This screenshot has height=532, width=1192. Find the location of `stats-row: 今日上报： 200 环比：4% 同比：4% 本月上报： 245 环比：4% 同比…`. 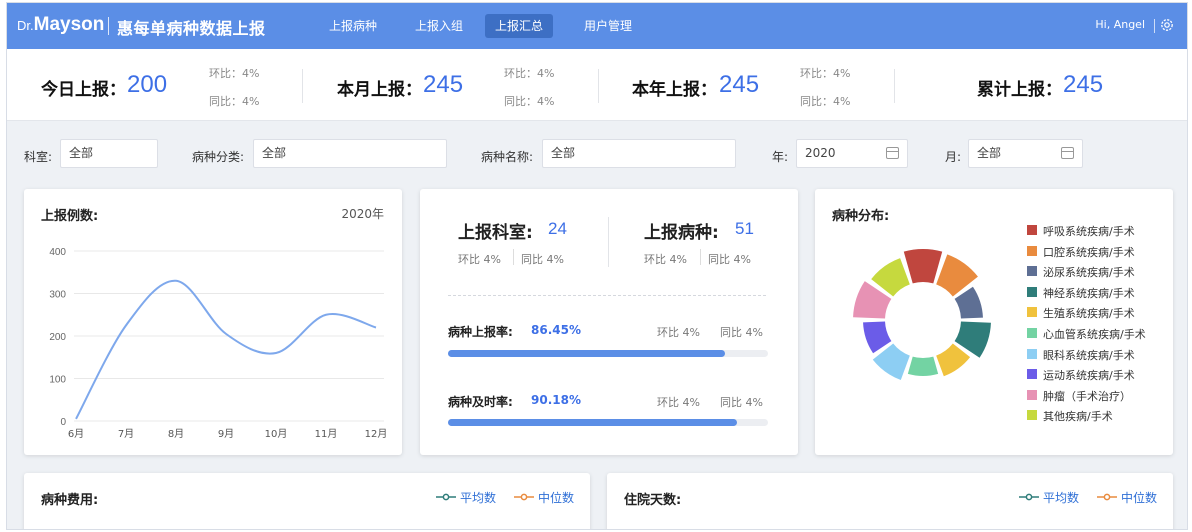

stats-row: 今日上报： 200 环比：4% 同比：4% 本月上报： 245 环比：4% 同比… is located at coordinates (597, 85).